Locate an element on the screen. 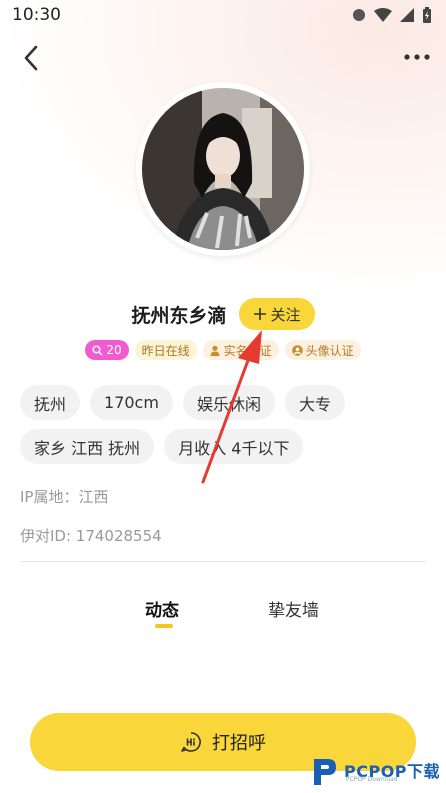 The image size is (446, 793). online-status-badge: 昨日在线 is located at coordinates (165, 350).